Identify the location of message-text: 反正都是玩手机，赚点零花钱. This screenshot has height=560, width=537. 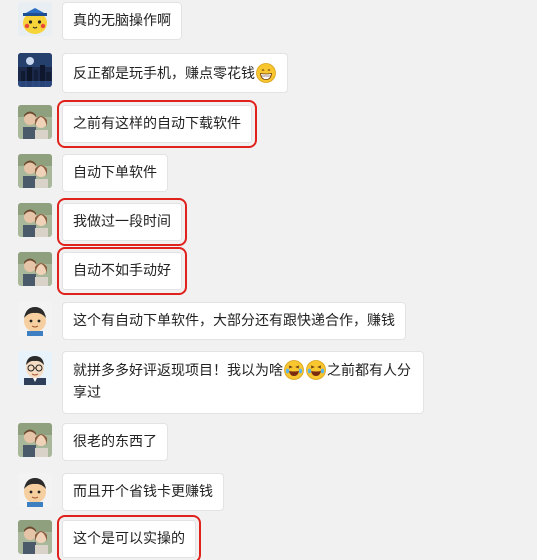
(164, 74).